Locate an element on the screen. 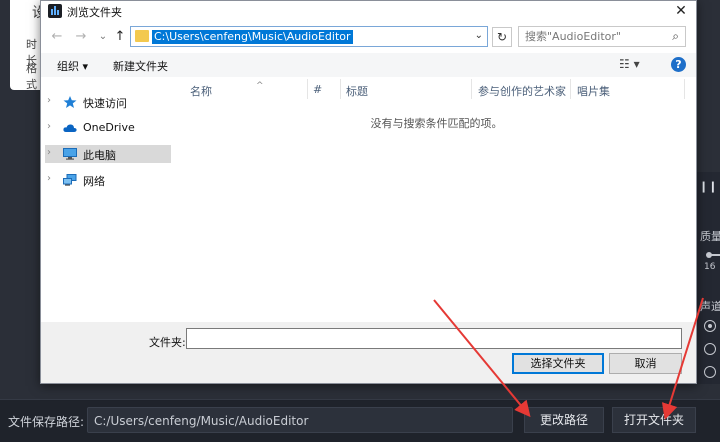 The height and width of the screenshot is (442, 720). computer-icon is located at coordinates (70, 154).